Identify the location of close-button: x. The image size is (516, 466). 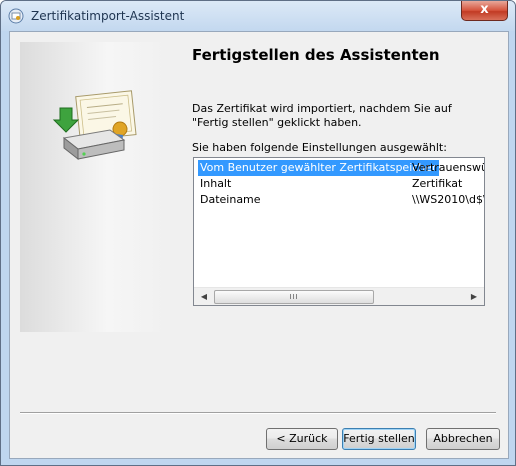
(484, 11).